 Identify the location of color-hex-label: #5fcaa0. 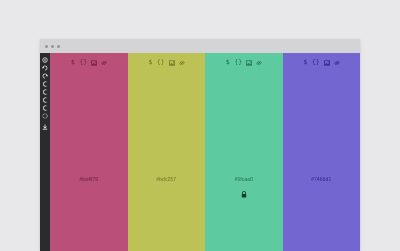
(244, 180).